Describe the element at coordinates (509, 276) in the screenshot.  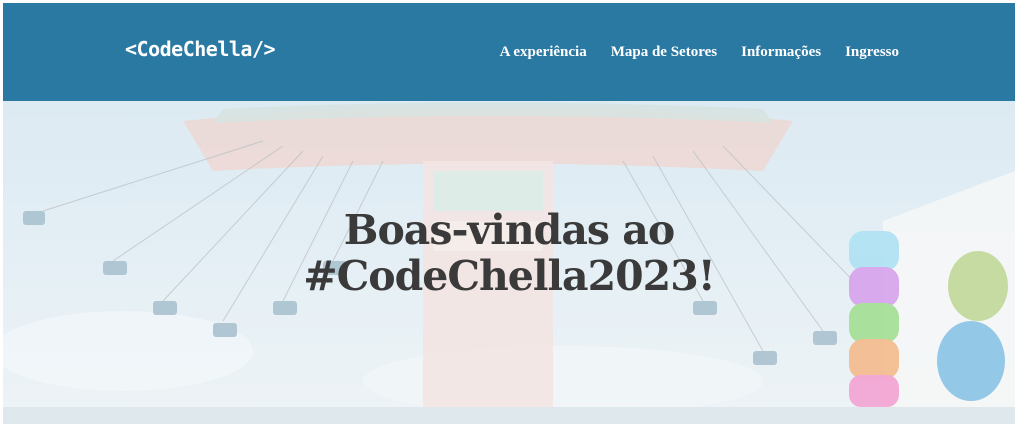
I see `hero-title-line2: #CodeChella2023!` at that location.